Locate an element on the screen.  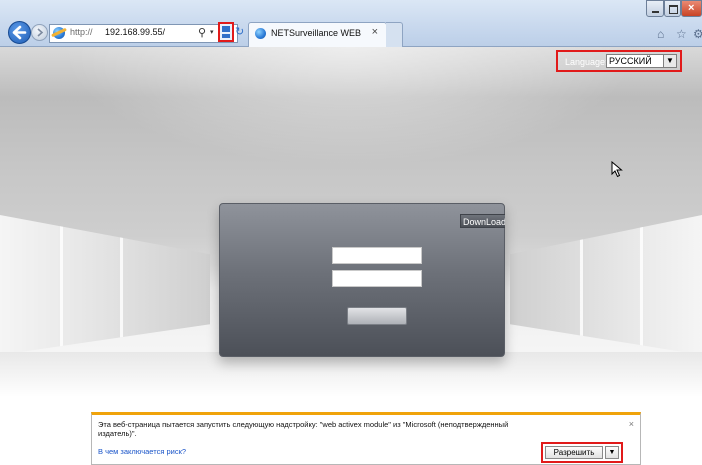
close-icon: × is located at coordinates (691, 8).